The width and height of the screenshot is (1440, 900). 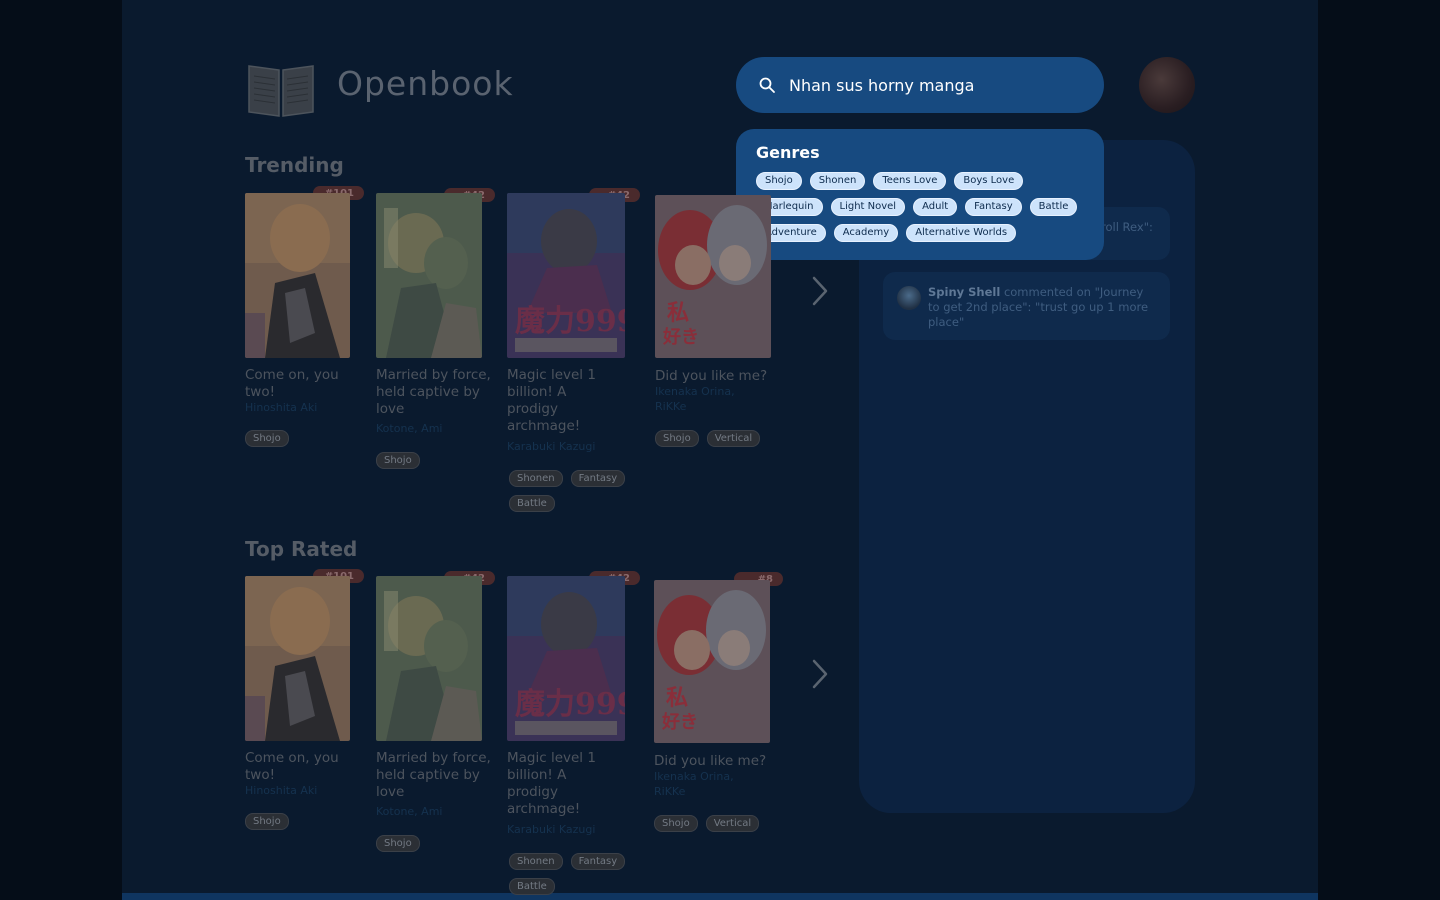 I want to click on genre-chip: Fantasy, so click(x=993, y=207).